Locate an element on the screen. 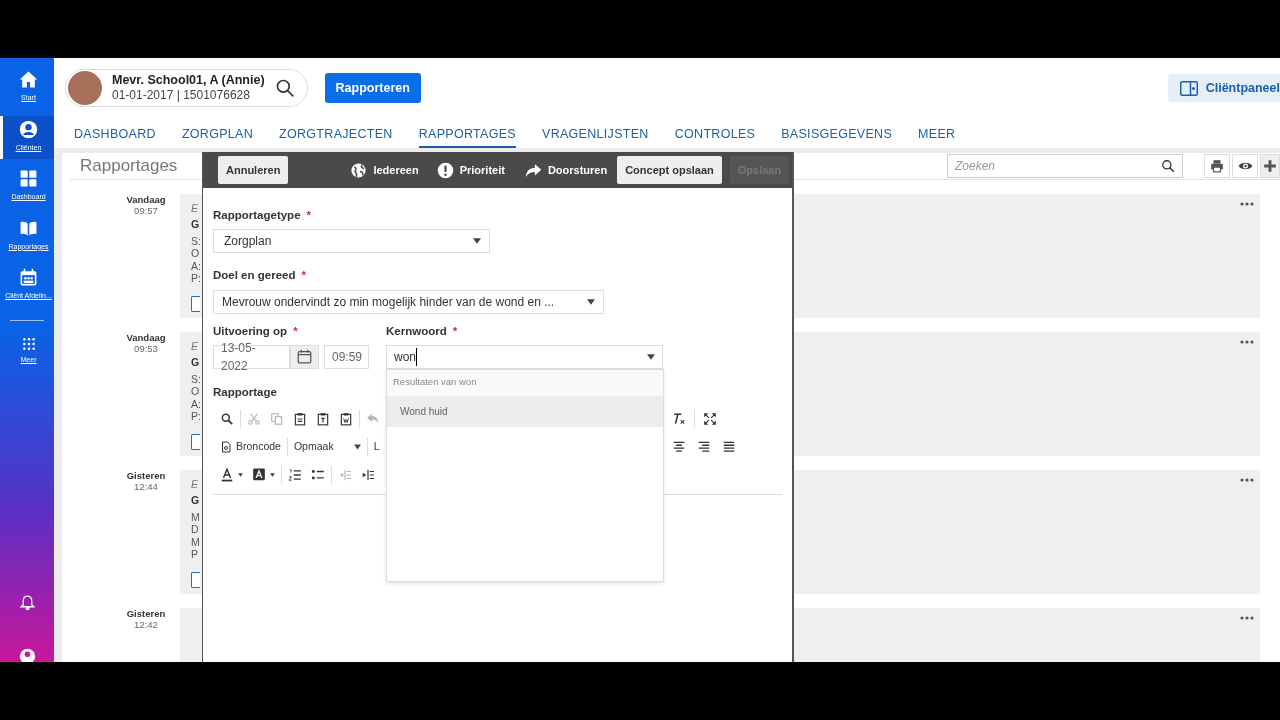 This screenshot has height=720, width=1280. bell-icon is located at coordinates (27, 602).